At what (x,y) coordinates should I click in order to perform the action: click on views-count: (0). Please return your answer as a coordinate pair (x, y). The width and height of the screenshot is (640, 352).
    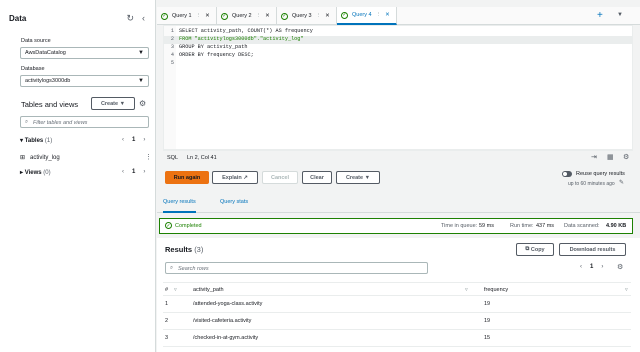
    Looking at the image, I should click on (47, 173).